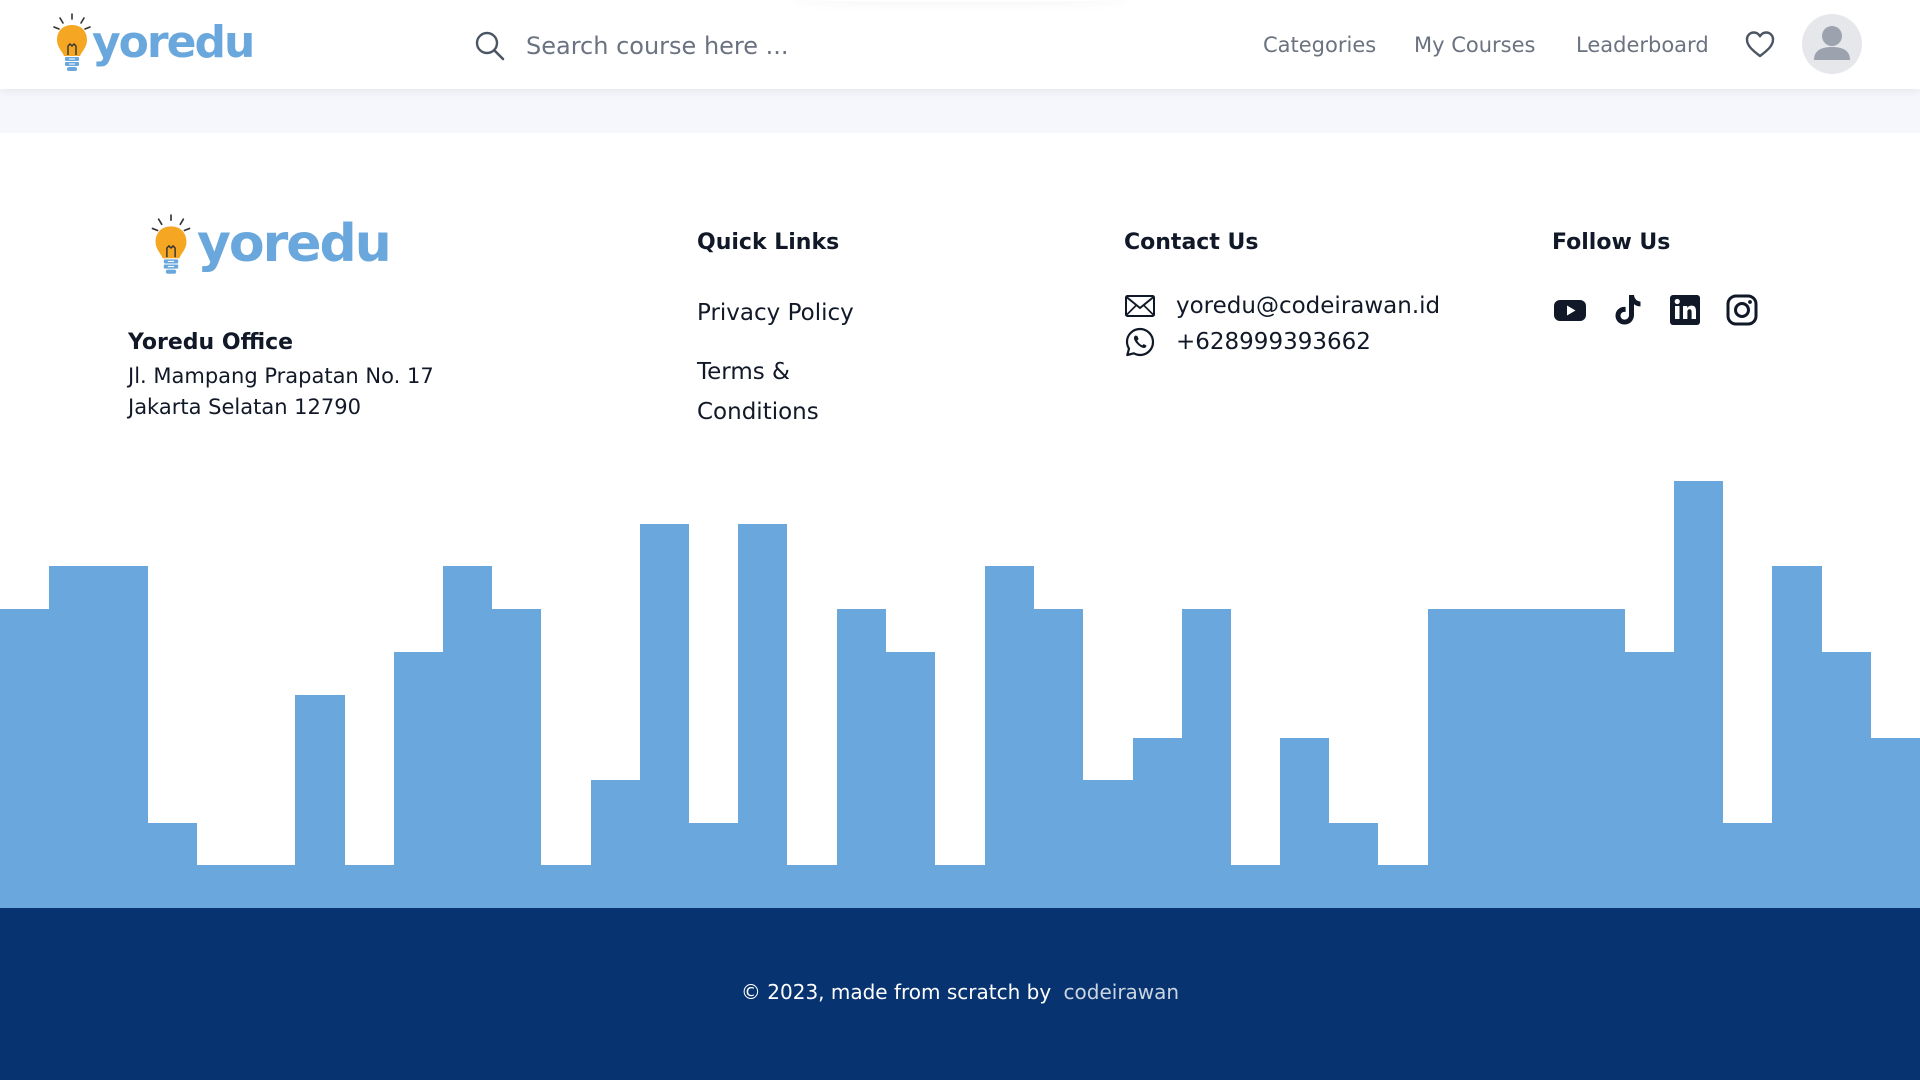 The width and height of the screenshot is (1920, 1080). I want to click on author-link: codeirawan, so click(1122, 992).